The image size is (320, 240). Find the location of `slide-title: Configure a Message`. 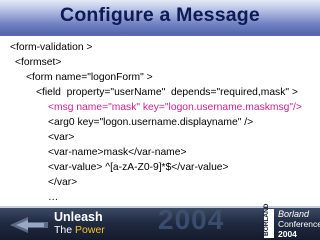

slide-title: Configure a Message is located at coordinates (160, 15).